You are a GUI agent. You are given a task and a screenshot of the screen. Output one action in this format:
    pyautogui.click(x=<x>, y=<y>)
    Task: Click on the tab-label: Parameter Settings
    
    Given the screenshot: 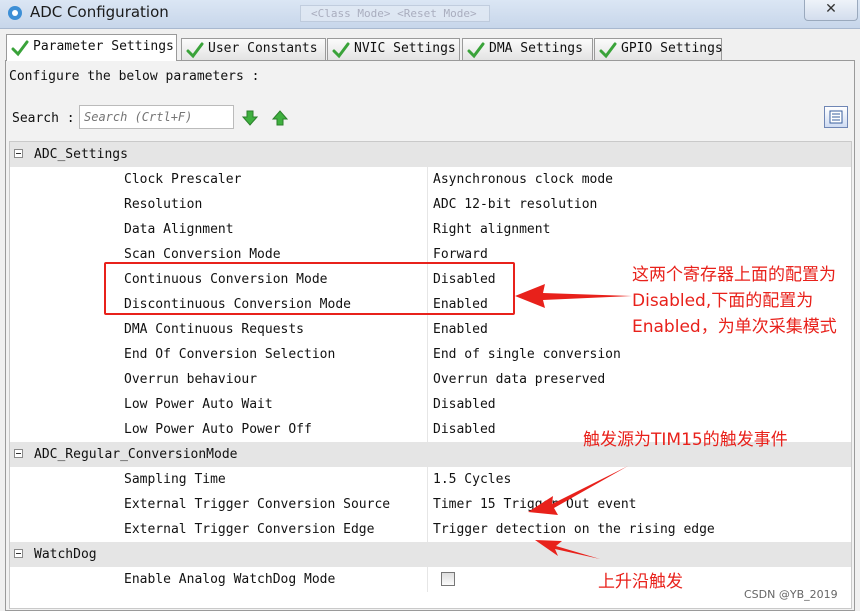 What is the action you would take?
    pyautogui.click(x=103, y=46)
    